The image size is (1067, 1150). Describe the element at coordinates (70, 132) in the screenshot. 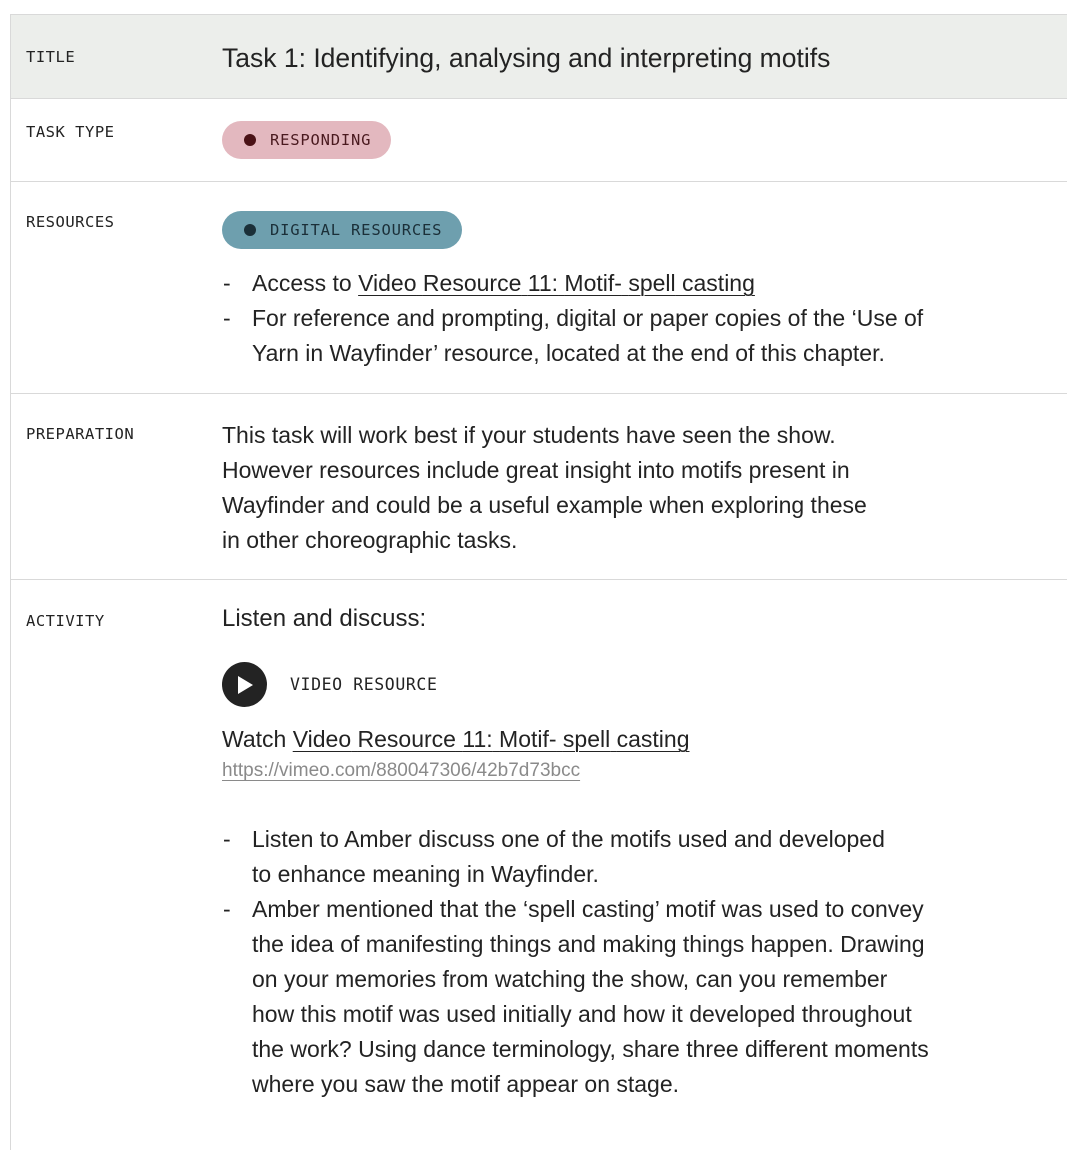

I see `task-type-label: TASK TYPE` at that location.